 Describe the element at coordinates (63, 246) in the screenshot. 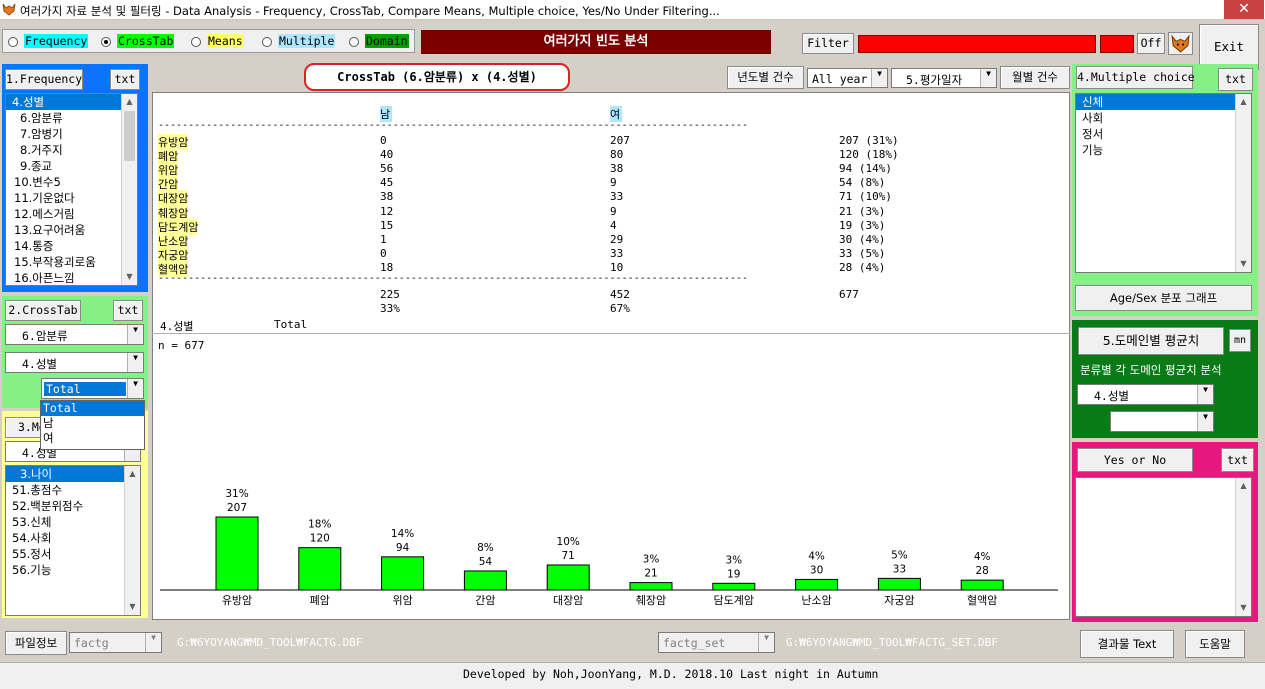

I see `list-item: 14.통증` at that location.